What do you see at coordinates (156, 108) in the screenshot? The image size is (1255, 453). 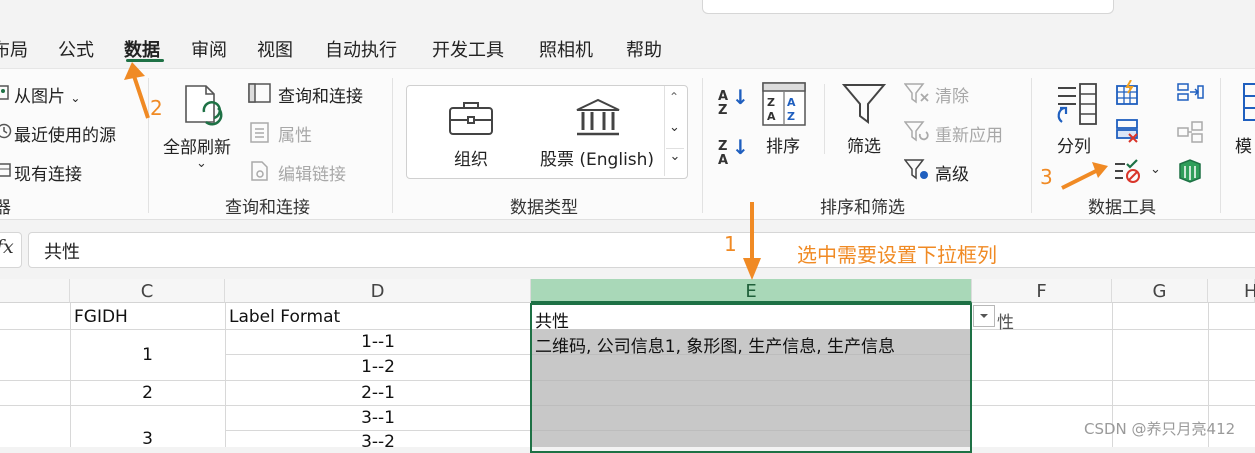 I see `annotation-number-2: 2` at bounding box center [156, 108].